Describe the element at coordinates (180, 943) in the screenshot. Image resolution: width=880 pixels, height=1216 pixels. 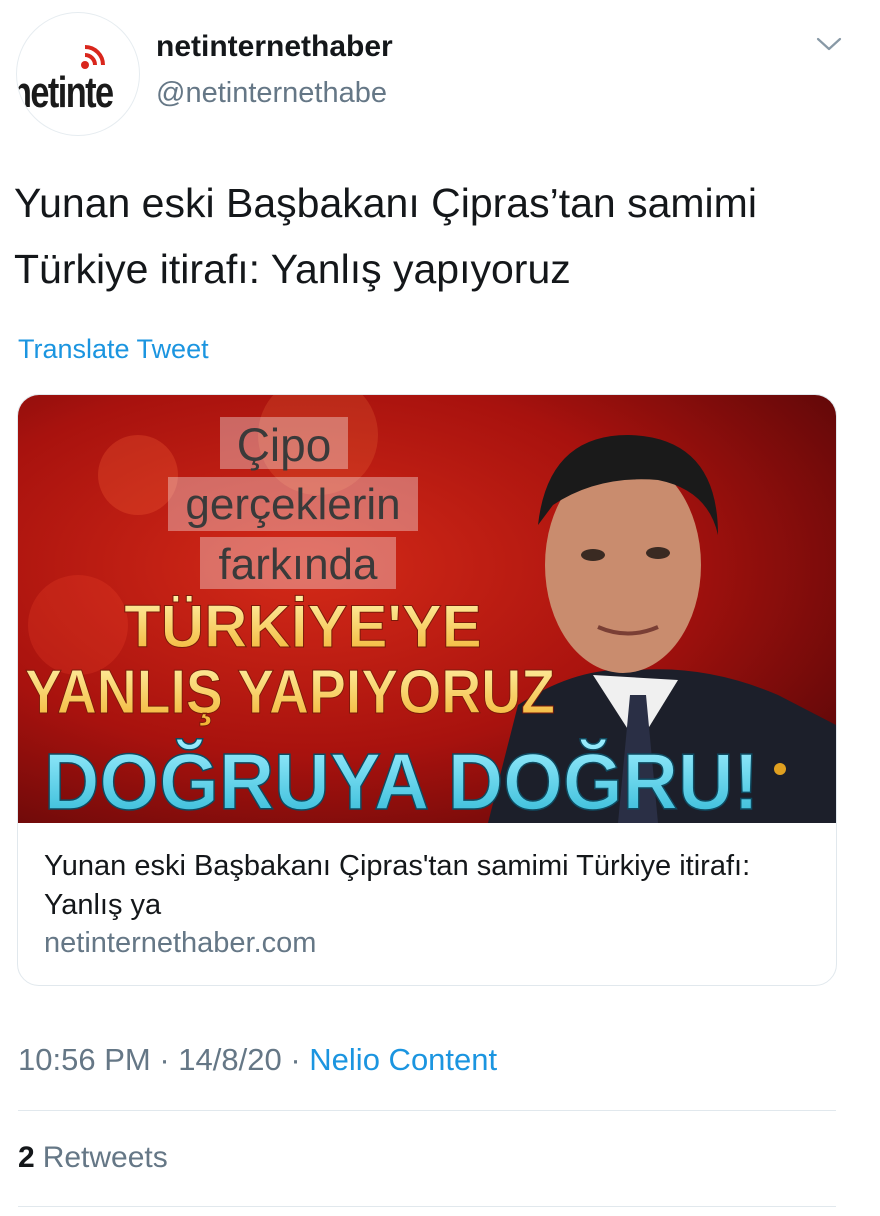
I see `card-domain: netinternethaber.com` at that location.